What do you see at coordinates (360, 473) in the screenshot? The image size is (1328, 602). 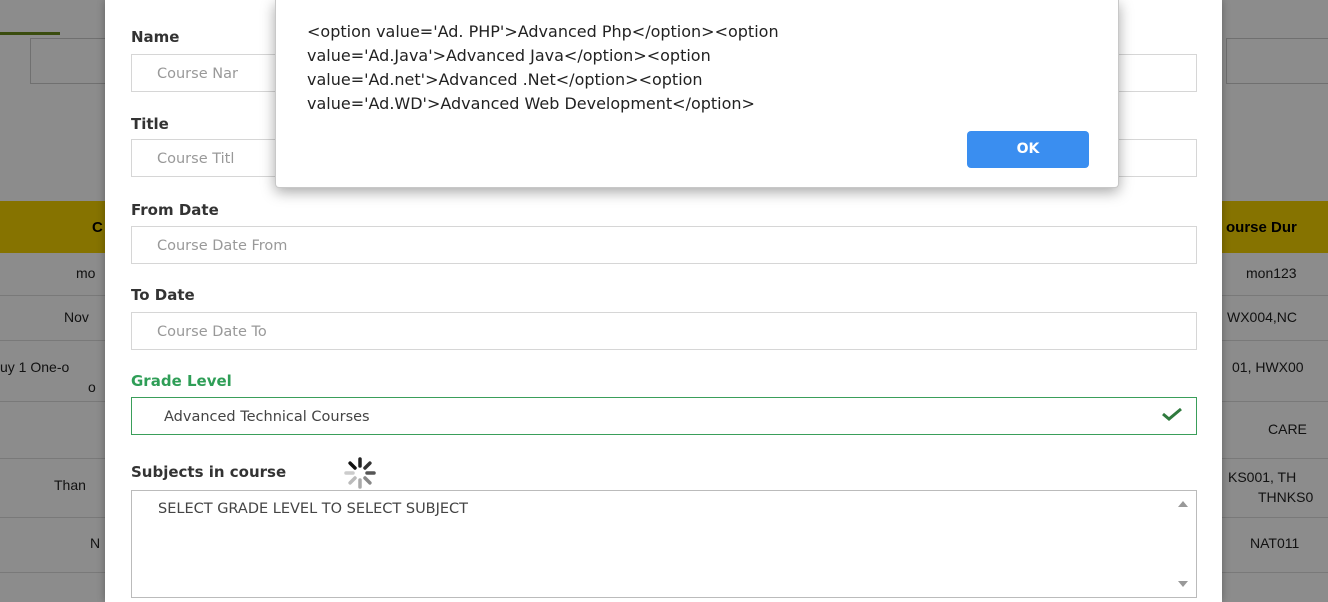 I see `loading-spinner-icon` at bounding box center [360, 473].